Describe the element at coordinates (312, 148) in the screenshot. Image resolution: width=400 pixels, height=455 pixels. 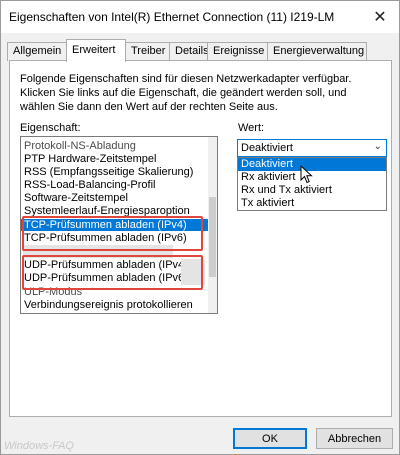
I see `value-combobox: Deaktiviert ⌄` at that location.